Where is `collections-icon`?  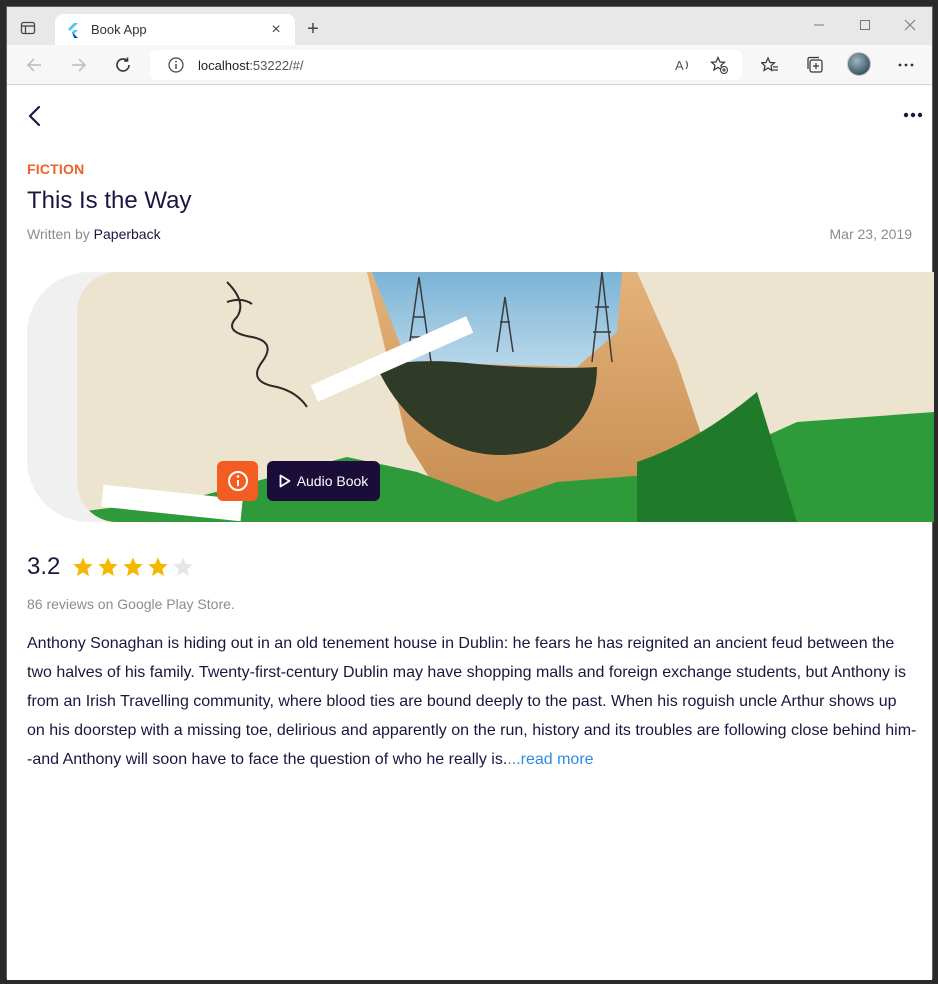
collections-icon is located at coordinates (815, 65).